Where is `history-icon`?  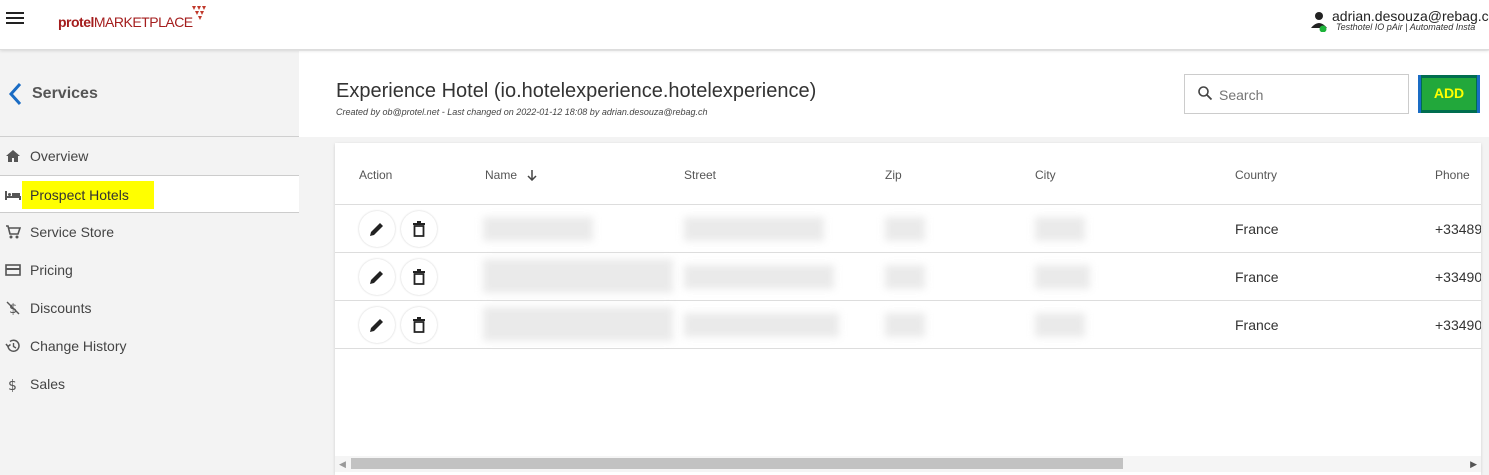 history-icon is located at coordinates (12, 345).